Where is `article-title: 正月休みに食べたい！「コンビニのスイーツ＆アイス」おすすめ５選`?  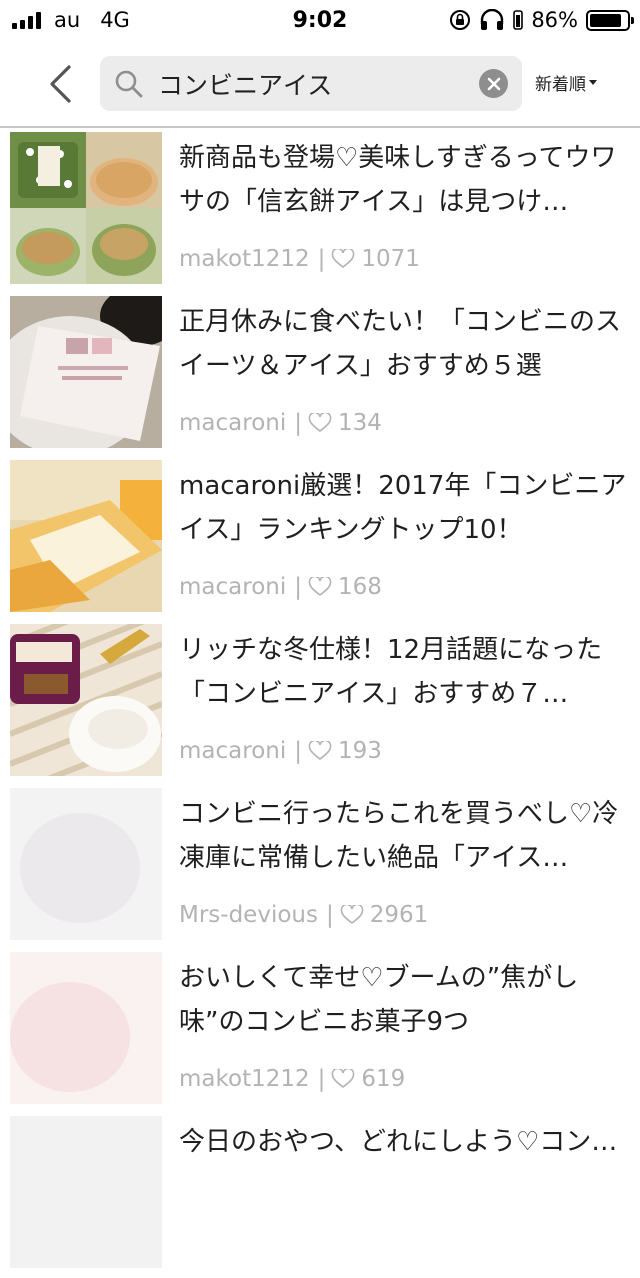 article-title: 正月休みに食べたい！「コンビニのスイーツ＆アイス」おすすめ５選 is located at coordinates (400, 344).